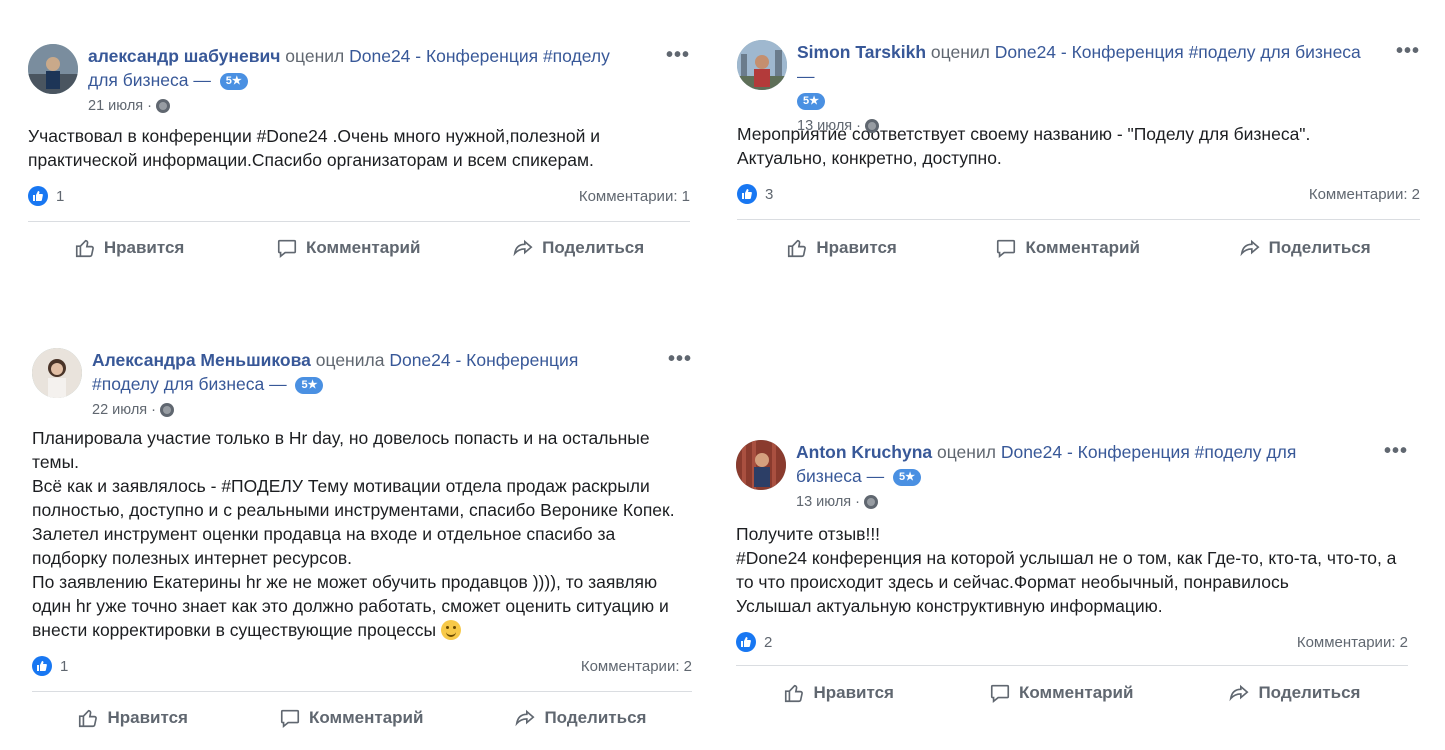  Describe the element at coordinates (861, 52) in the screenshot. I see `author-name: Simon Tarskikh` at that location.